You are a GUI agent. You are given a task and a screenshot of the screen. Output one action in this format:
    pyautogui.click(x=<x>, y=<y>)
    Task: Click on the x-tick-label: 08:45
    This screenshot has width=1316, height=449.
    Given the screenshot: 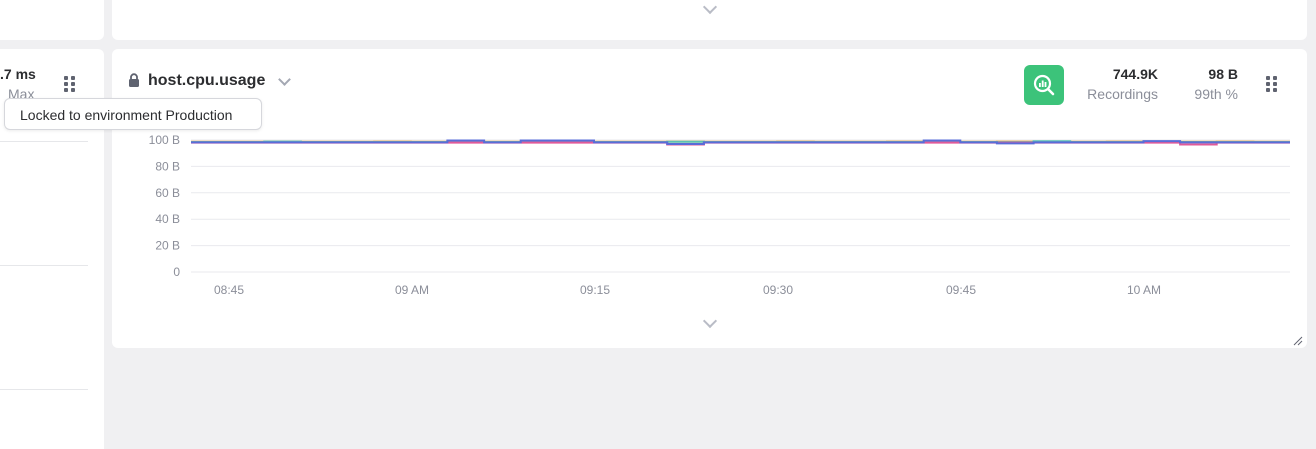 What is the action you would take?
    pyautogui.click(x=229, y=290)
    